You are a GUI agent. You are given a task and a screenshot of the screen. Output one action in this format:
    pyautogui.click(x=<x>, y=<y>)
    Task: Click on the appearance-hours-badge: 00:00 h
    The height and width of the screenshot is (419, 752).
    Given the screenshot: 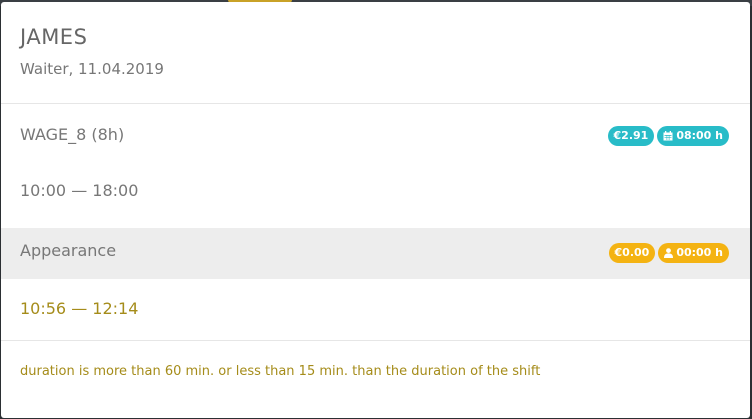 What is the action you would take?
    pyautogui.click(x=693, y=253)
    